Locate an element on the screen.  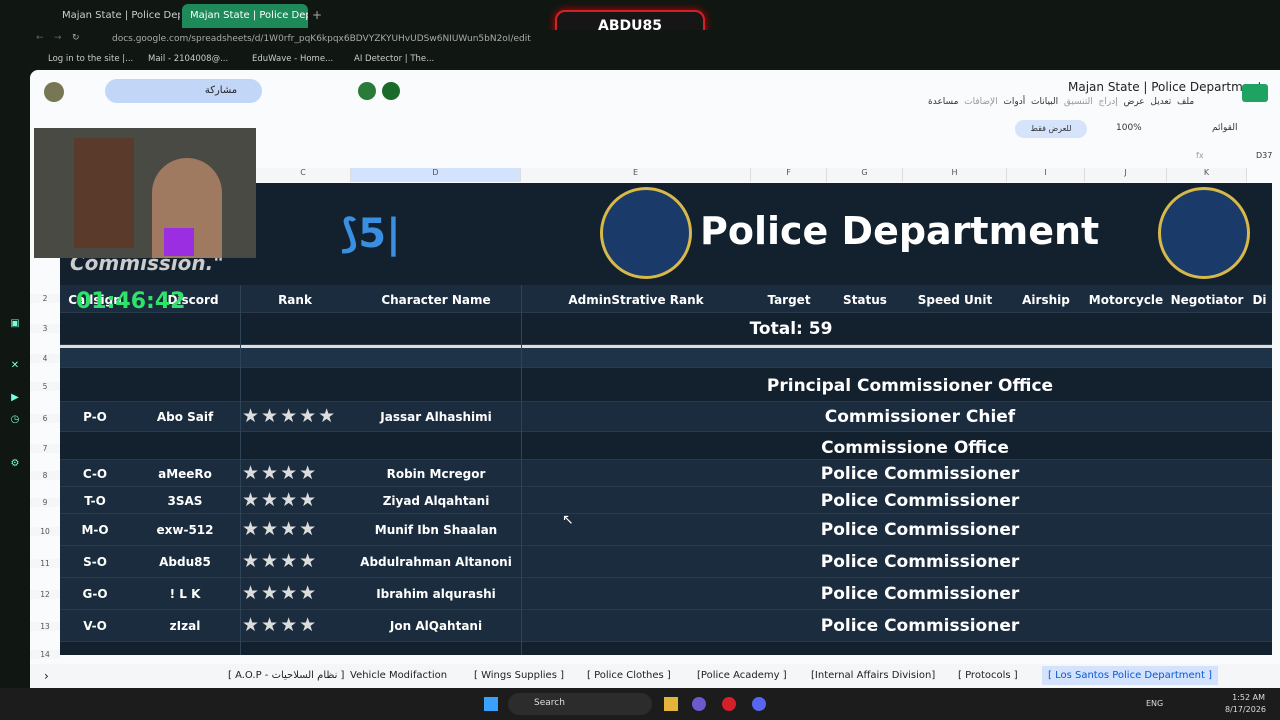
row-number: 13 is located at coordinates (45, 626).